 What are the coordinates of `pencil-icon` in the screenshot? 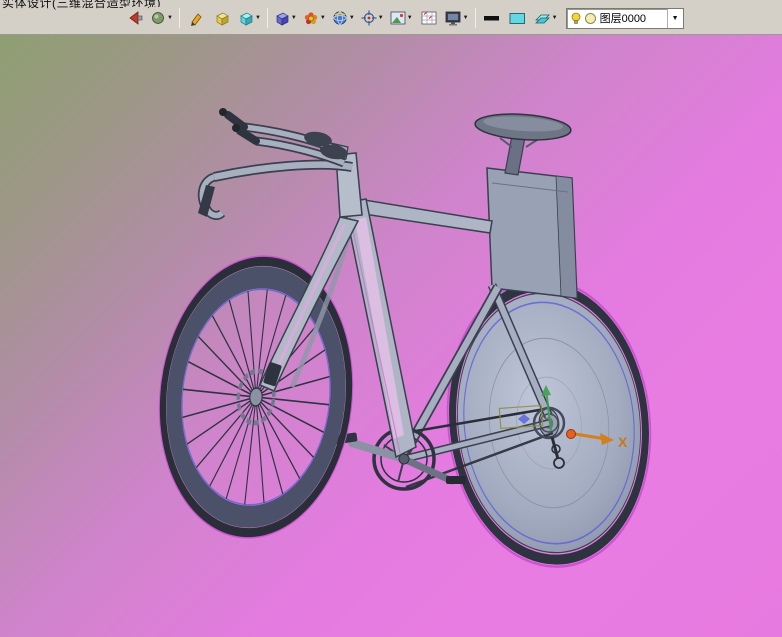 It's located at (196, 19).